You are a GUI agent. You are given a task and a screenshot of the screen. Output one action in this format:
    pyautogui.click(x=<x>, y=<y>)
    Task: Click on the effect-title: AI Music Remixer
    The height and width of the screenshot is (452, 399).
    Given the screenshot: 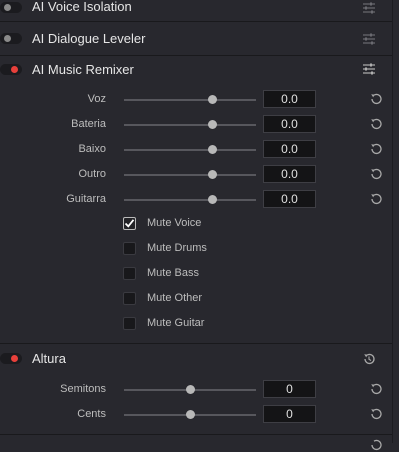 What is the action you would take?
    pyautogui.click(x=83, y=69)
    